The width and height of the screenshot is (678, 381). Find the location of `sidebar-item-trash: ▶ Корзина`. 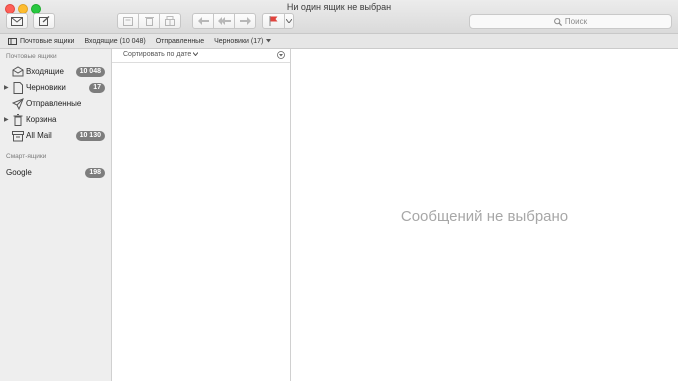

sidebar-item-trash: ▶ Корзина is located at coordinates (56, 120).